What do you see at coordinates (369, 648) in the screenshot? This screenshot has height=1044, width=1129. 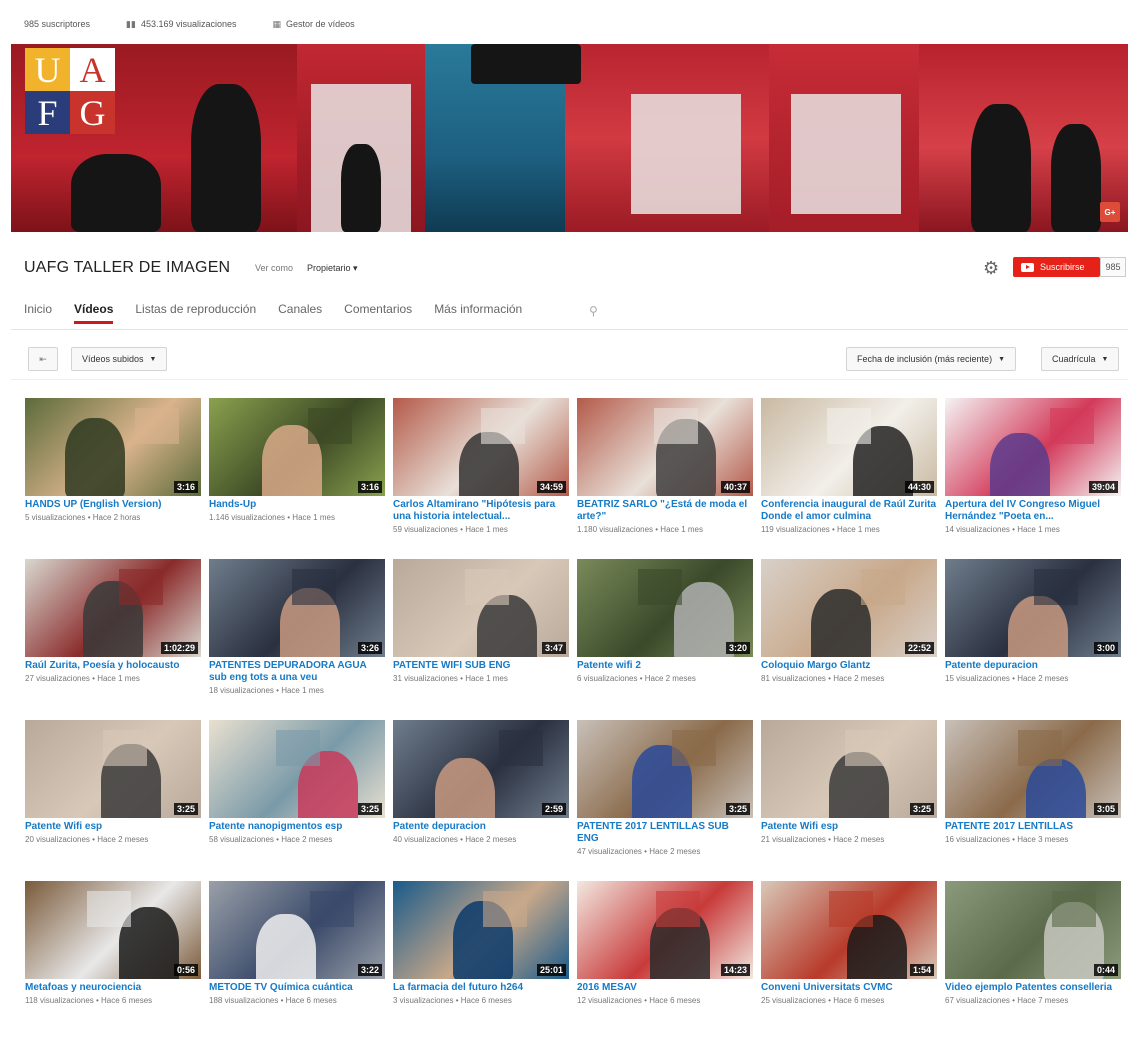 I see `video-duration: 3:26` at bounding box center [369, 648].